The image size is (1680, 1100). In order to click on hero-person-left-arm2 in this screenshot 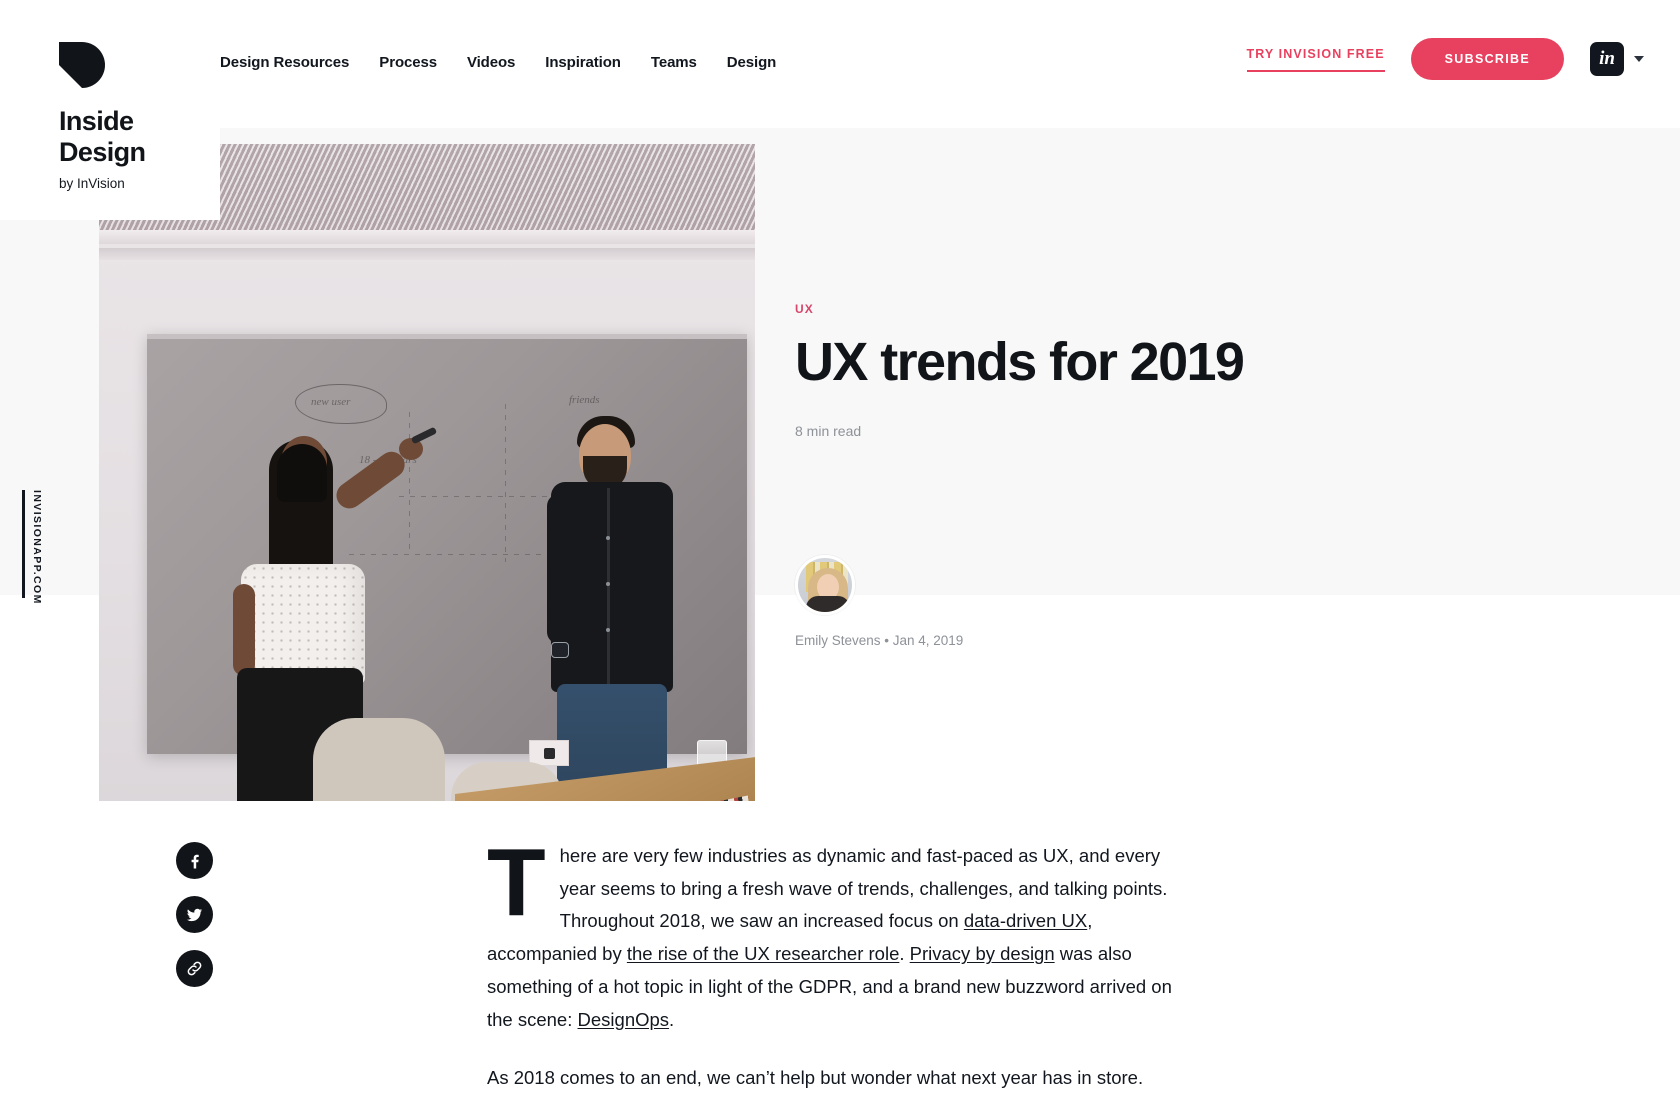, I will do `click(244, 630)`.